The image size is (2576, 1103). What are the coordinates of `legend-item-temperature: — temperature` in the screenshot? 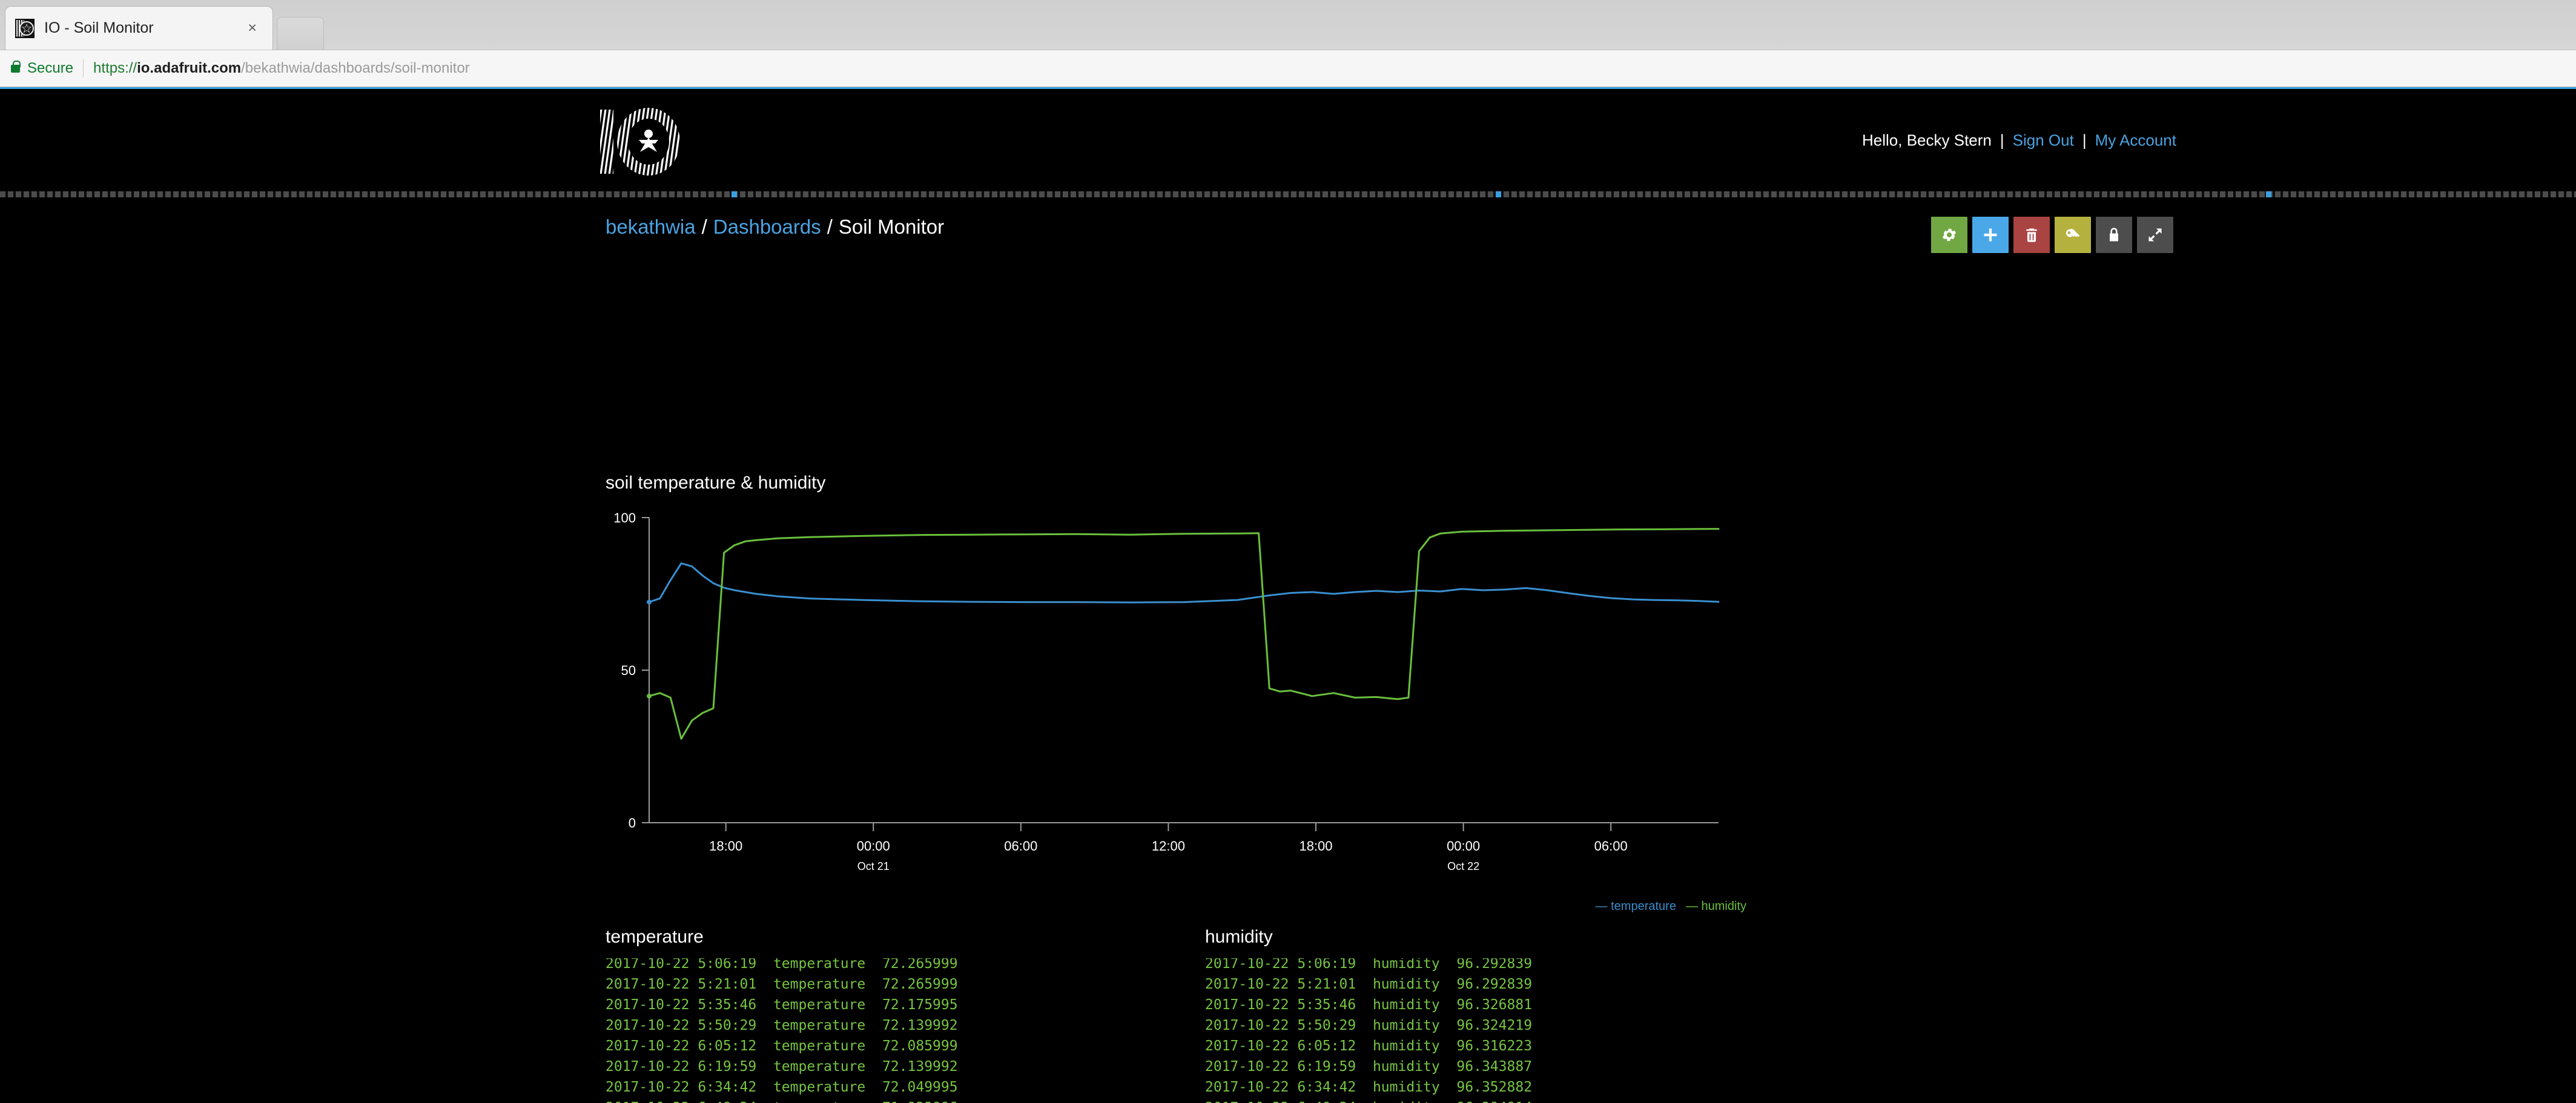 It's located at (1635, 906).